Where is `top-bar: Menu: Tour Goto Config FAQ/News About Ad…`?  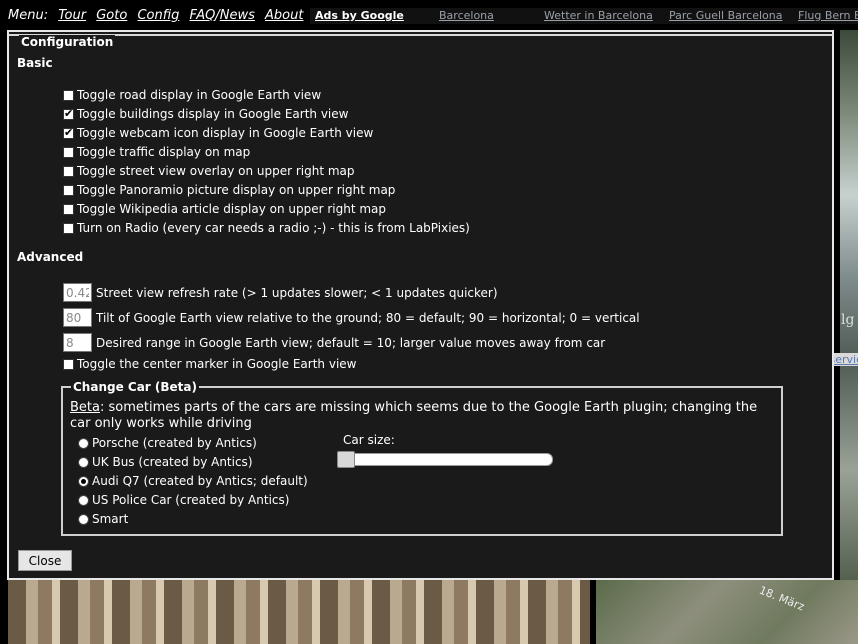 top-bar: Menu: Tour Goto Config FAQ/News About Ad… is located at coordinates (429, 15).